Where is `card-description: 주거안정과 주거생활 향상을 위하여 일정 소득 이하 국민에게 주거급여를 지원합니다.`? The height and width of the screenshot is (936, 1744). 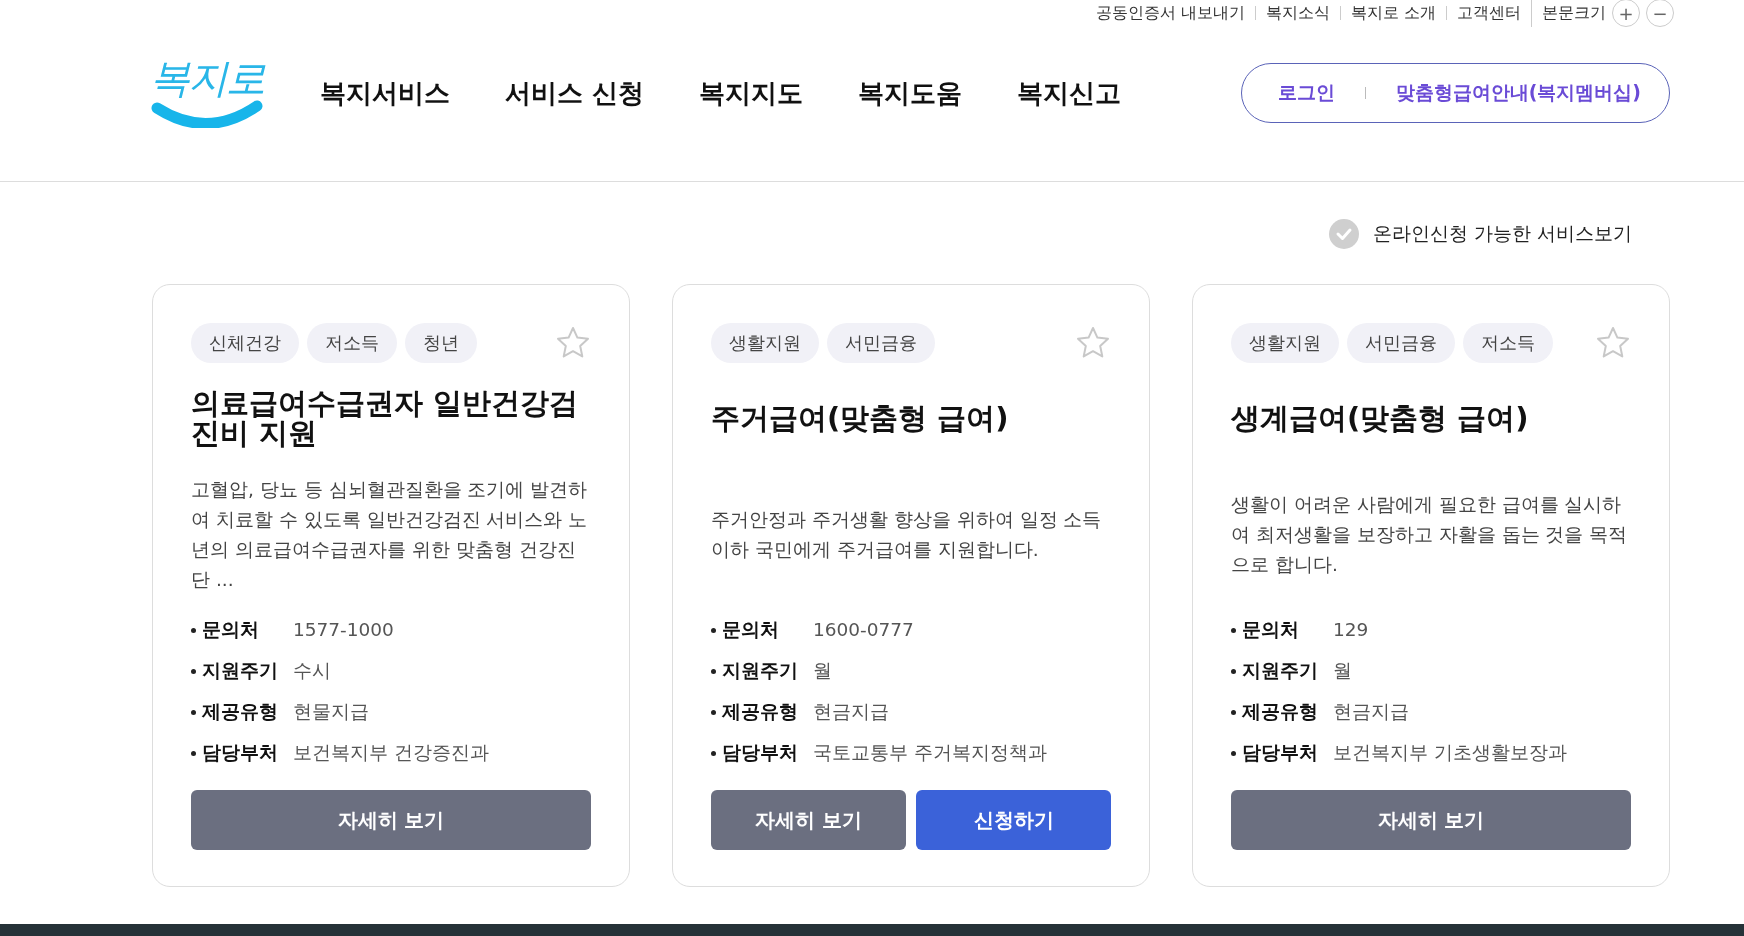 card-description: 주거안정과 주거생활 향상을 위하여 일정 소득 이하 국민에게 주거급여를 지원합니다. is located at coordinates (907, 535).